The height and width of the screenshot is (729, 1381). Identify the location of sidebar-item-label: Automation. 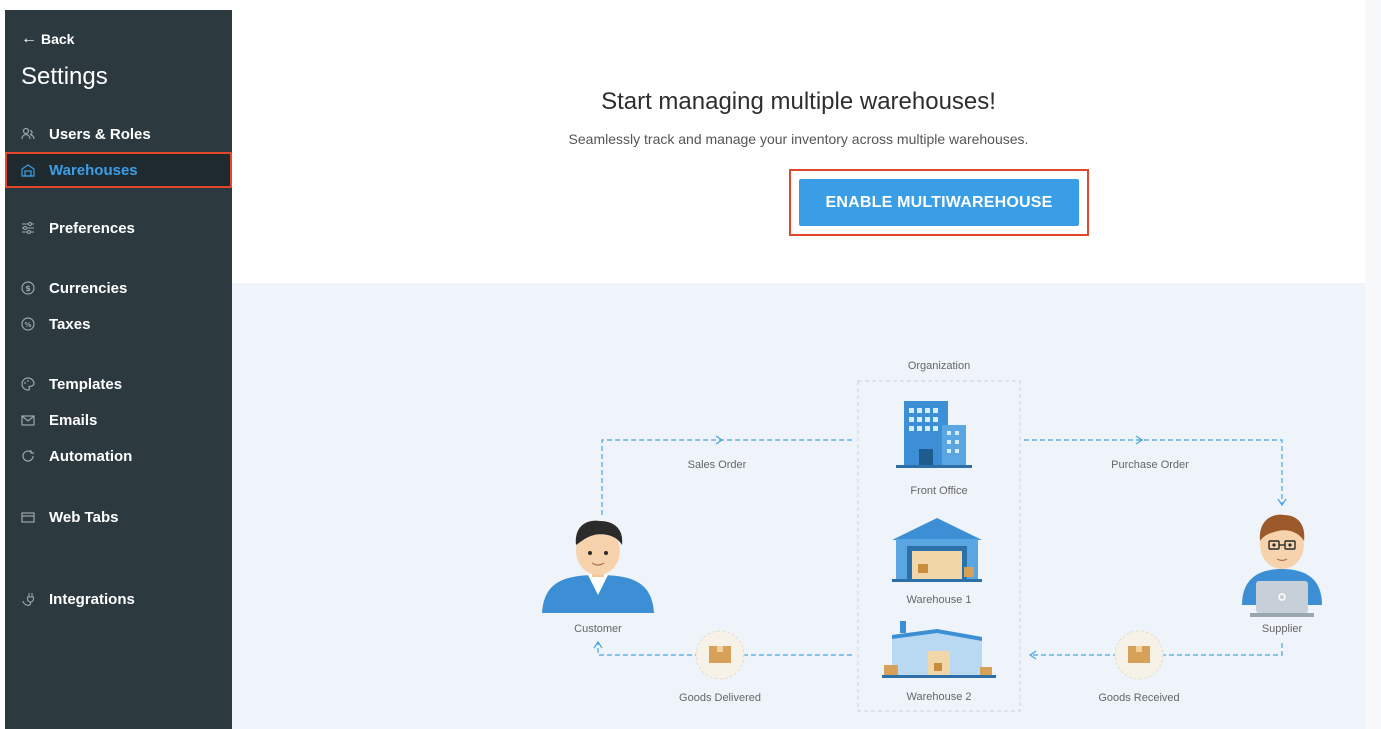
(91, 456).